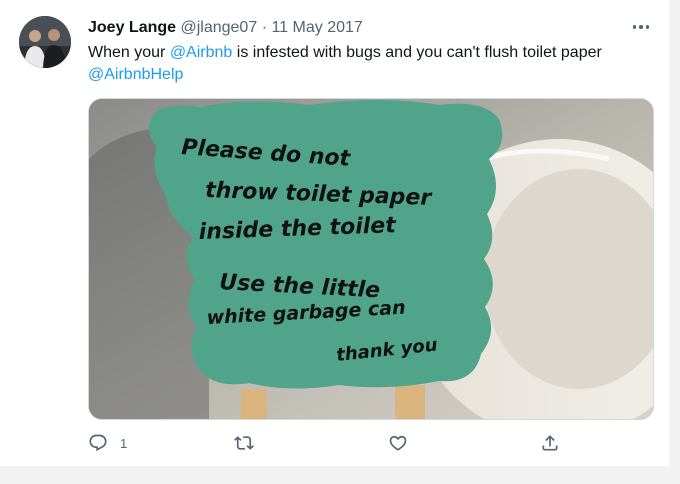 The width and height of the screenshot is (680, 484). I want to click on reply-icon, so click(98, 443).